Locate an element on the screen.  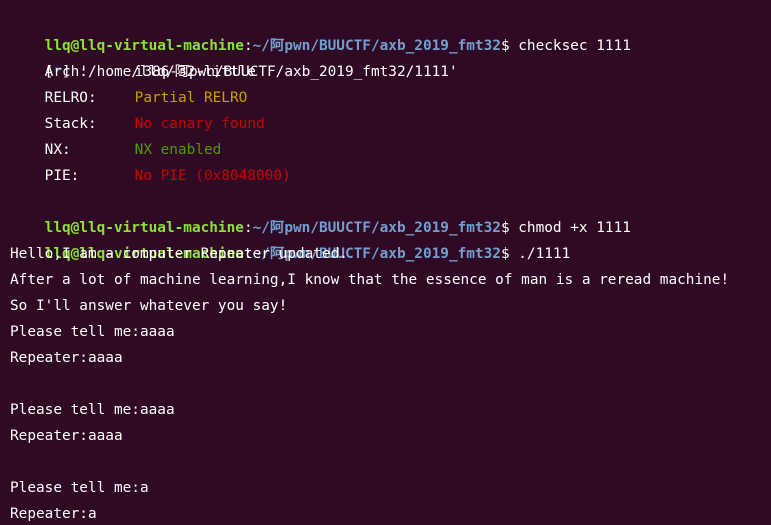
edge-artifact is located at coordinates (1, 409).